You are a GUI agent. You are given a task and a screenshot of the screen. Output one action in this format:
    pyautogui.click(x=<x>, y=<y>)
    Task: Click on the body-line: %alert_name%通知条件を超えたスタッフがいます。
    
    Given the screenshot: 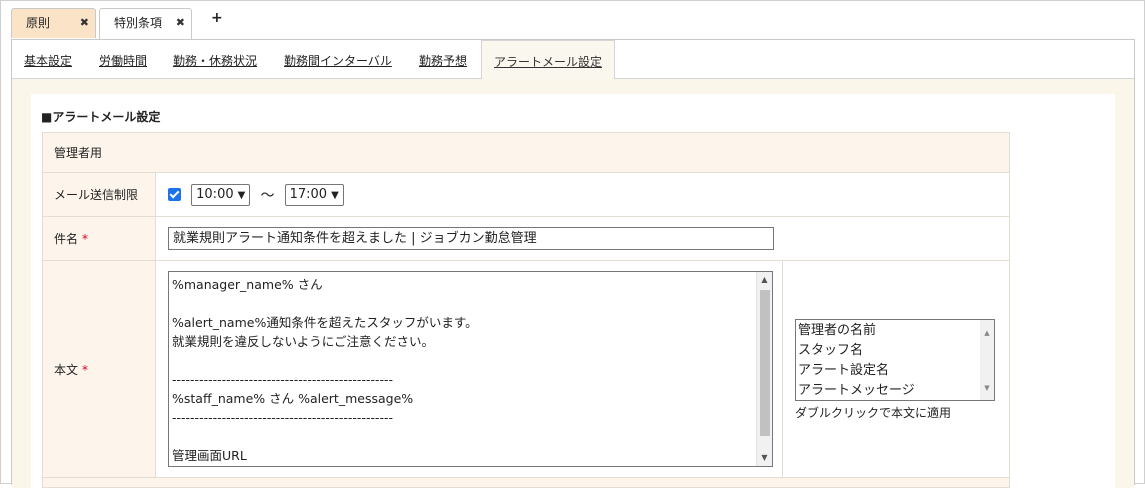 What is the action you would take?
    pyautogui.click(x=325, y=322)
    